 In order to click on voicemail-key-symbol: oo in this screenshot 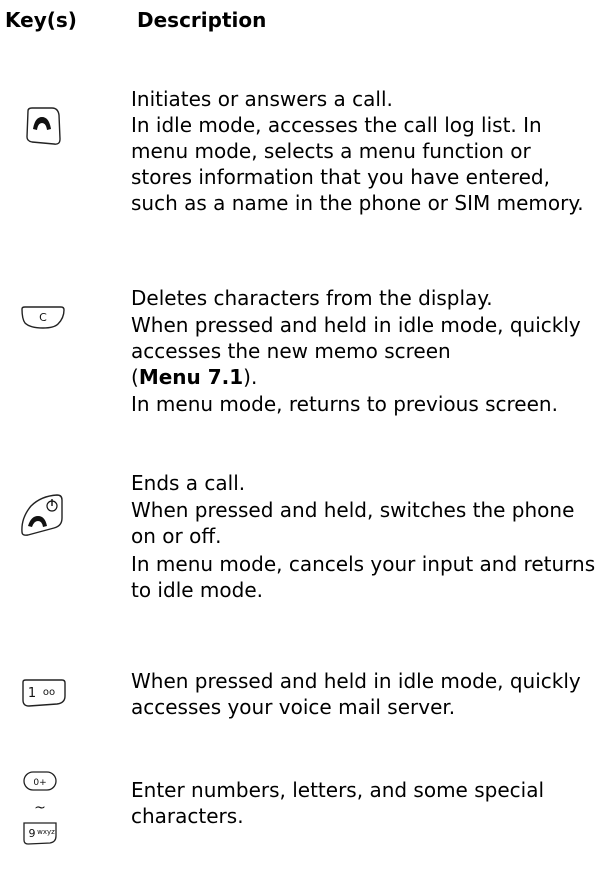, I will do `click(49, 692)`.